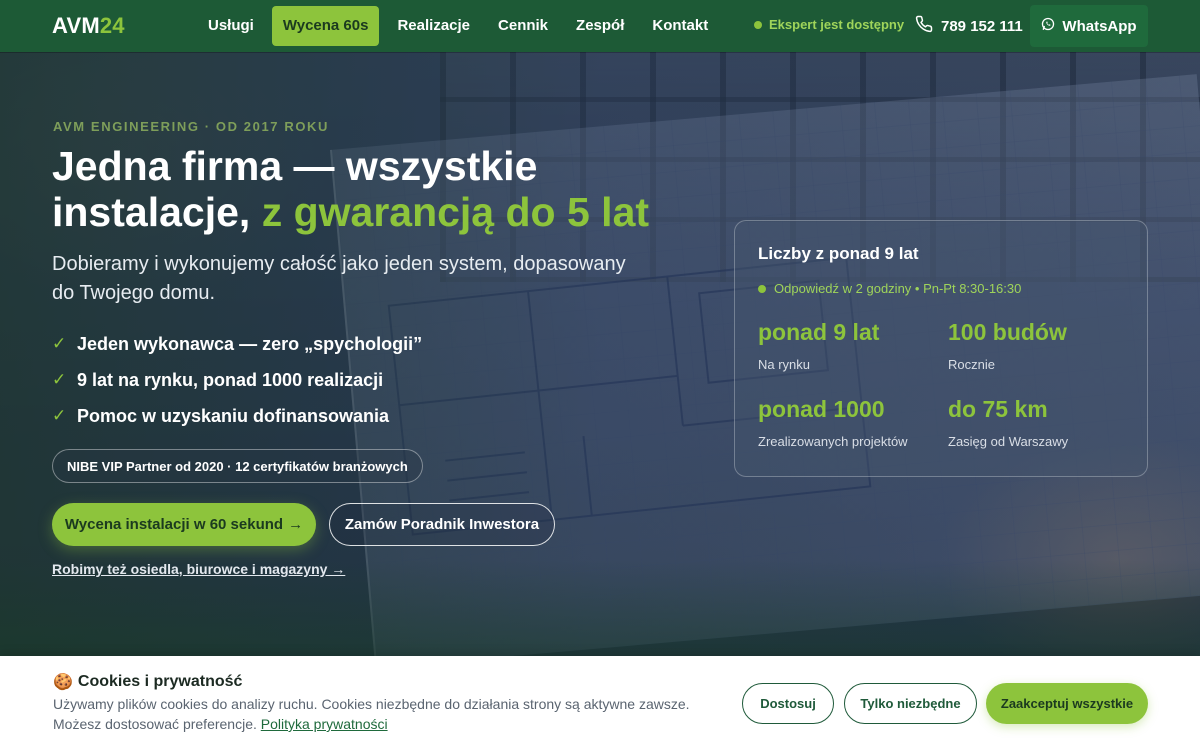 This screenshot has height=750, width=1200. What do you see at coordinates (680, 26) in the screenshot?
I see `nav-link-kontakt: Kontakt` at bounding box center [680, 26].